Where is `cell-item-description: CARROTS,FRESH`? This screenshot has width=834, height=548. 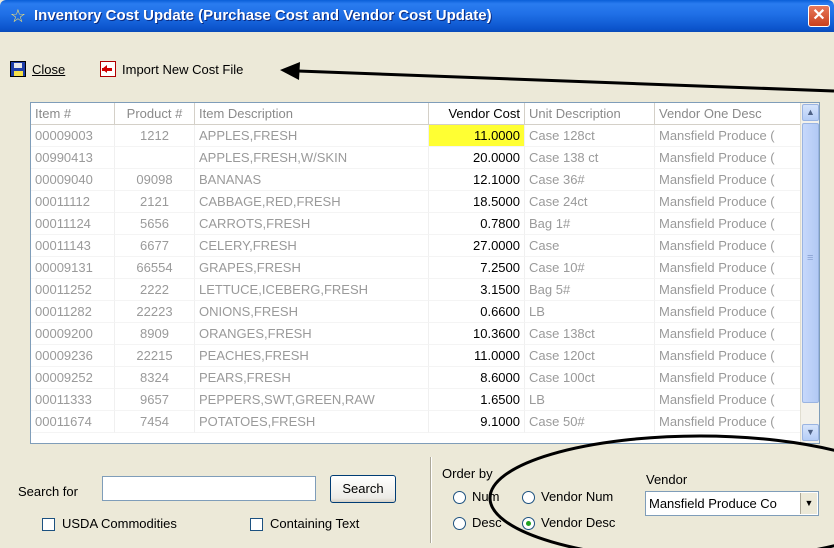
cell-item-description: CARROTS,FRESH is located at coordinates (312, 224).